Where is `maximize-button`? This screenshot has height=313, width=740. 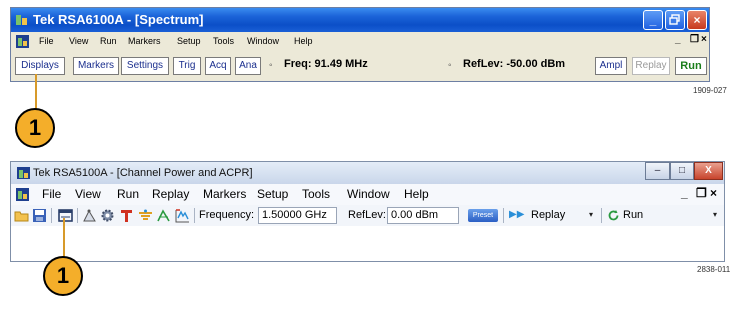
maximize-button is located at coordinates (675, 20).